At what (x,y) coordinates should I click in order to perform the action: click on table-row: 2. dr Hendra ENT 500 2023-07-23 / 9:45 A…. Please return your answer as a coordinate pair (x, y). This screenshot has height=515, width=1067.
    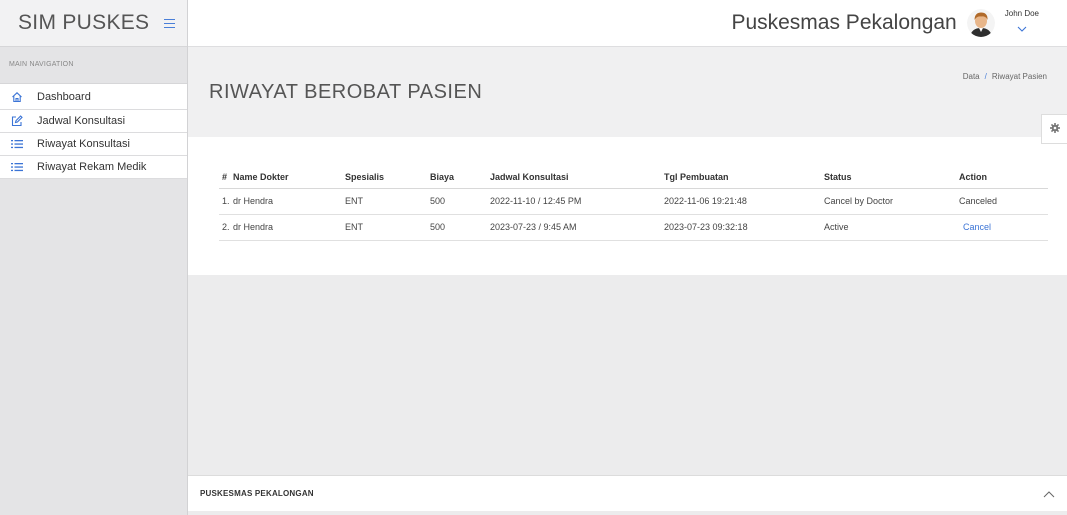
    Looking at the image, I should click on (633, 227).